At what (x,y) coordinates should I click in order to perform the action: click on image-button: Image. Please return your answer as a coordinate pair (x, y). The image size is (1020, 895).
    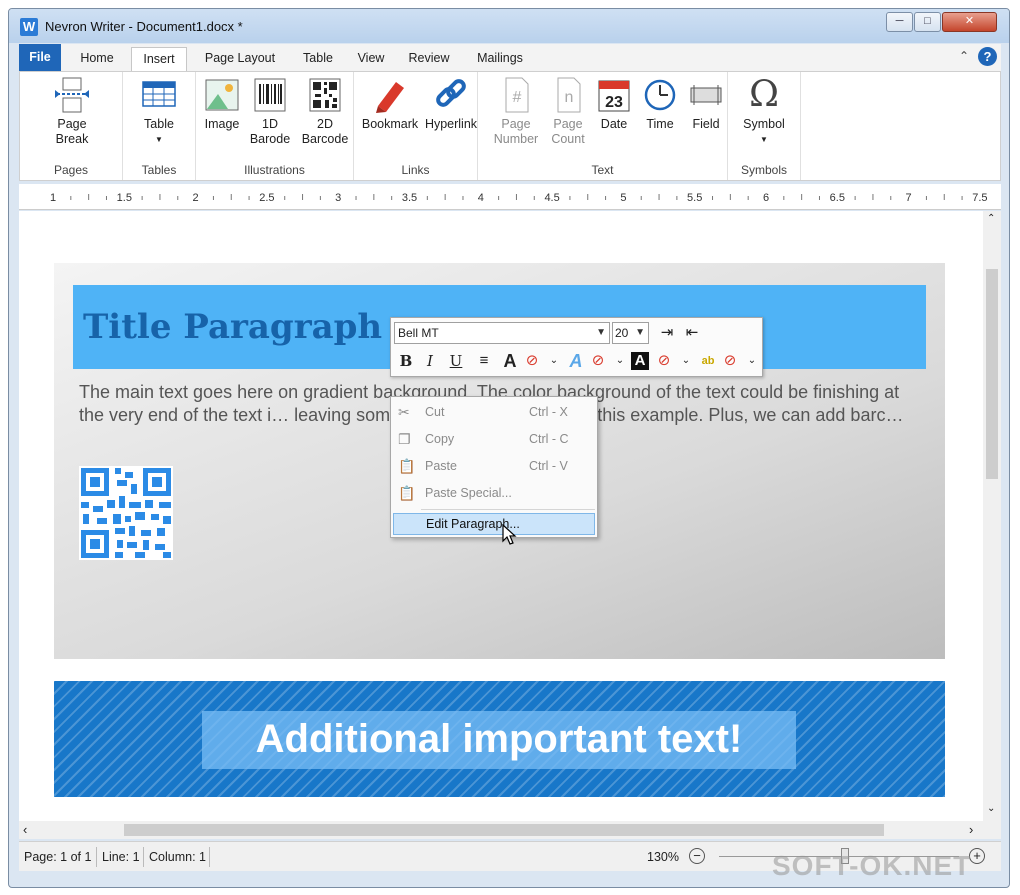
    Looking at the image, I should click on (222, 104).